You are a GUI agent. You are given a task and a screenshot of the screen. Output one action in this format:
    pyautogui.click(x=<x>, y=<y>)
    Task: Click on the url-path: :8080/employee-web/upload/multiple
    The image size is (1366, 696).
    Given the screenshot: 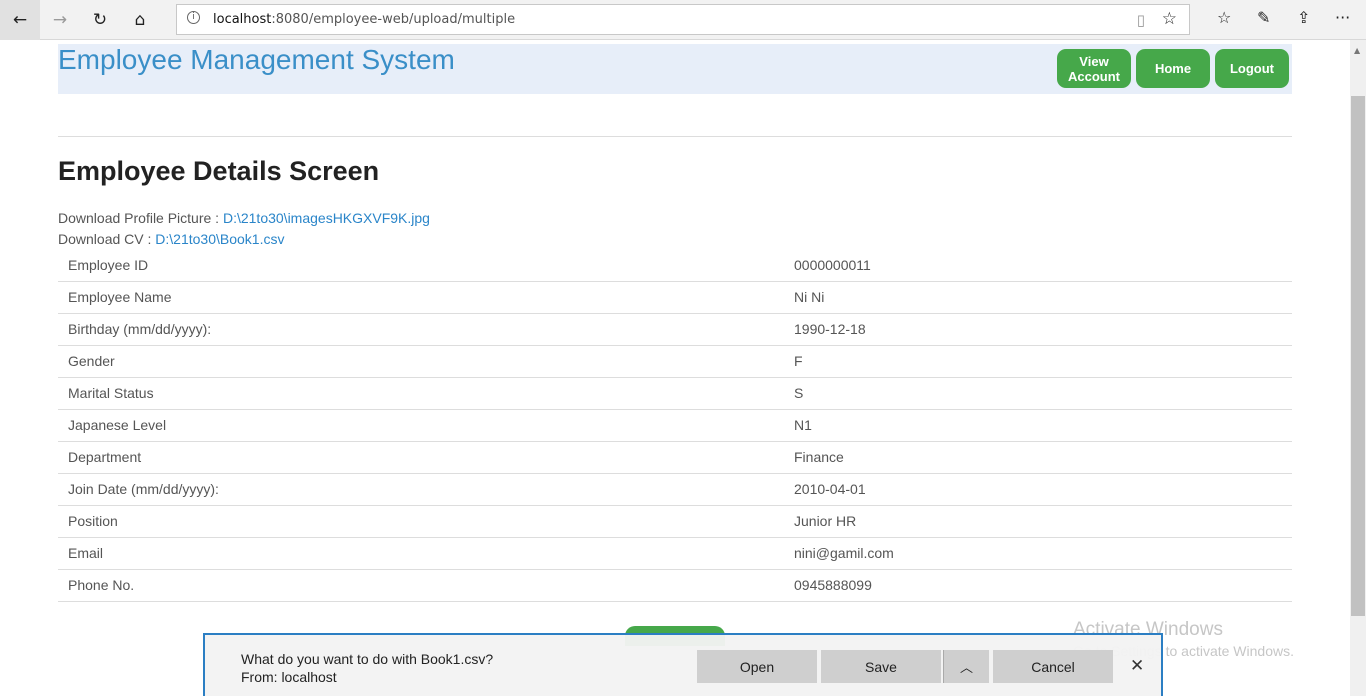 What is the action you would take?
    pyautogui.click(x=393, y=19)
    